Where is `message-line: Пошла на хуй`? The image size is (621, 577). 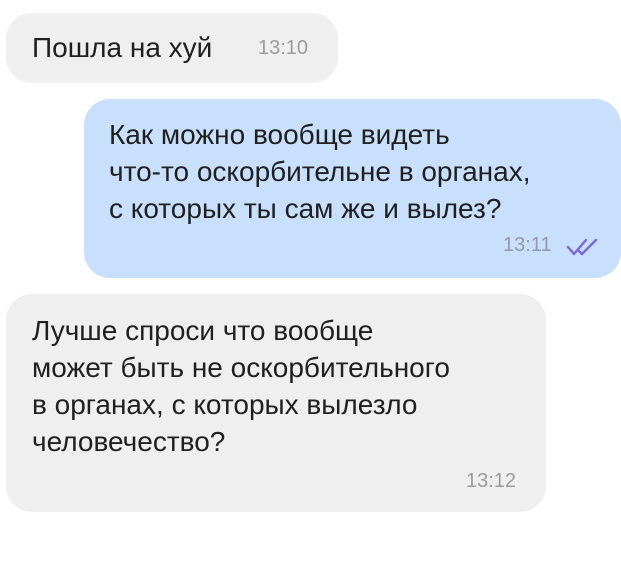
message-line: Пошла на хуй is located at coordinates (122, 47).